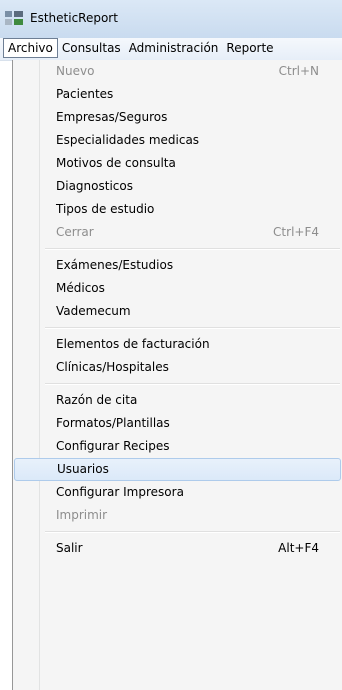 The image size is (342, 690). Describe the element at coordinates (177, 163) in the screenshot. I see `menu-item-motivos-de-consulta: Motivos de consulta` at that location.